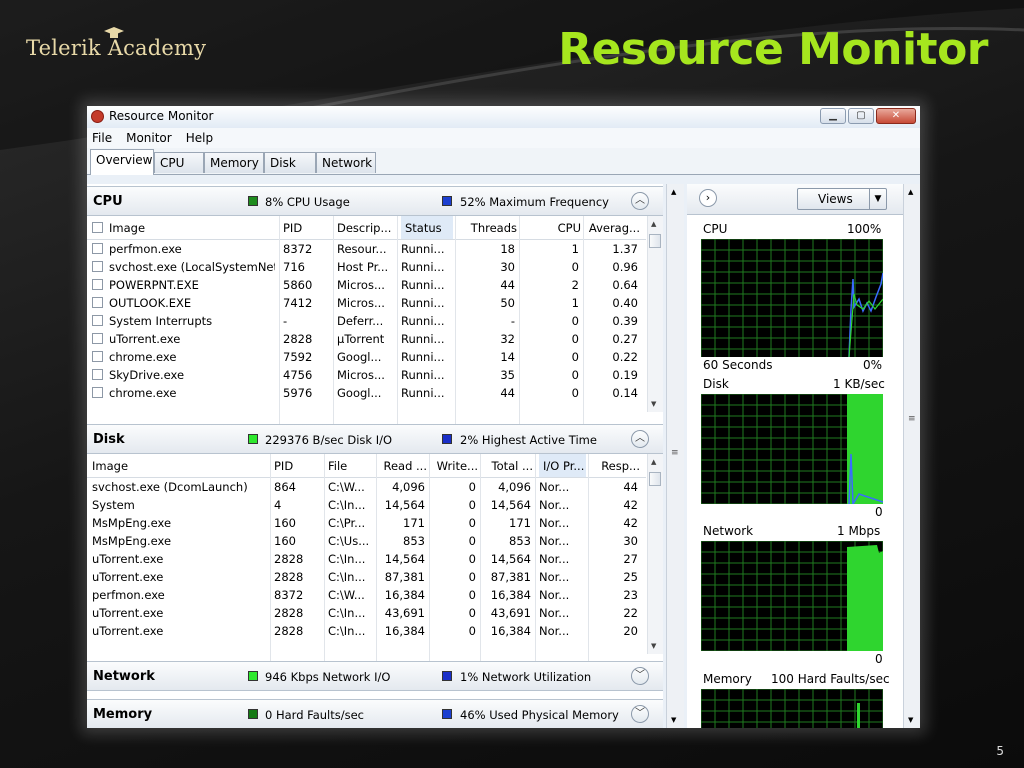  What do you see at coordinates (640, 201) in the screenshot?
I see `collapse-cpu-chevron-up-icon: ︿` at bounding box center [640, 201].